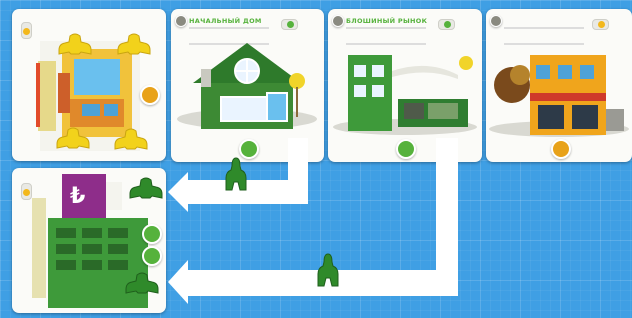 The height and width of the screenshot is (318, 632). Describe the element at coordinates (559, 85) in the screenshot. I see `card-convenience-store` at that location.